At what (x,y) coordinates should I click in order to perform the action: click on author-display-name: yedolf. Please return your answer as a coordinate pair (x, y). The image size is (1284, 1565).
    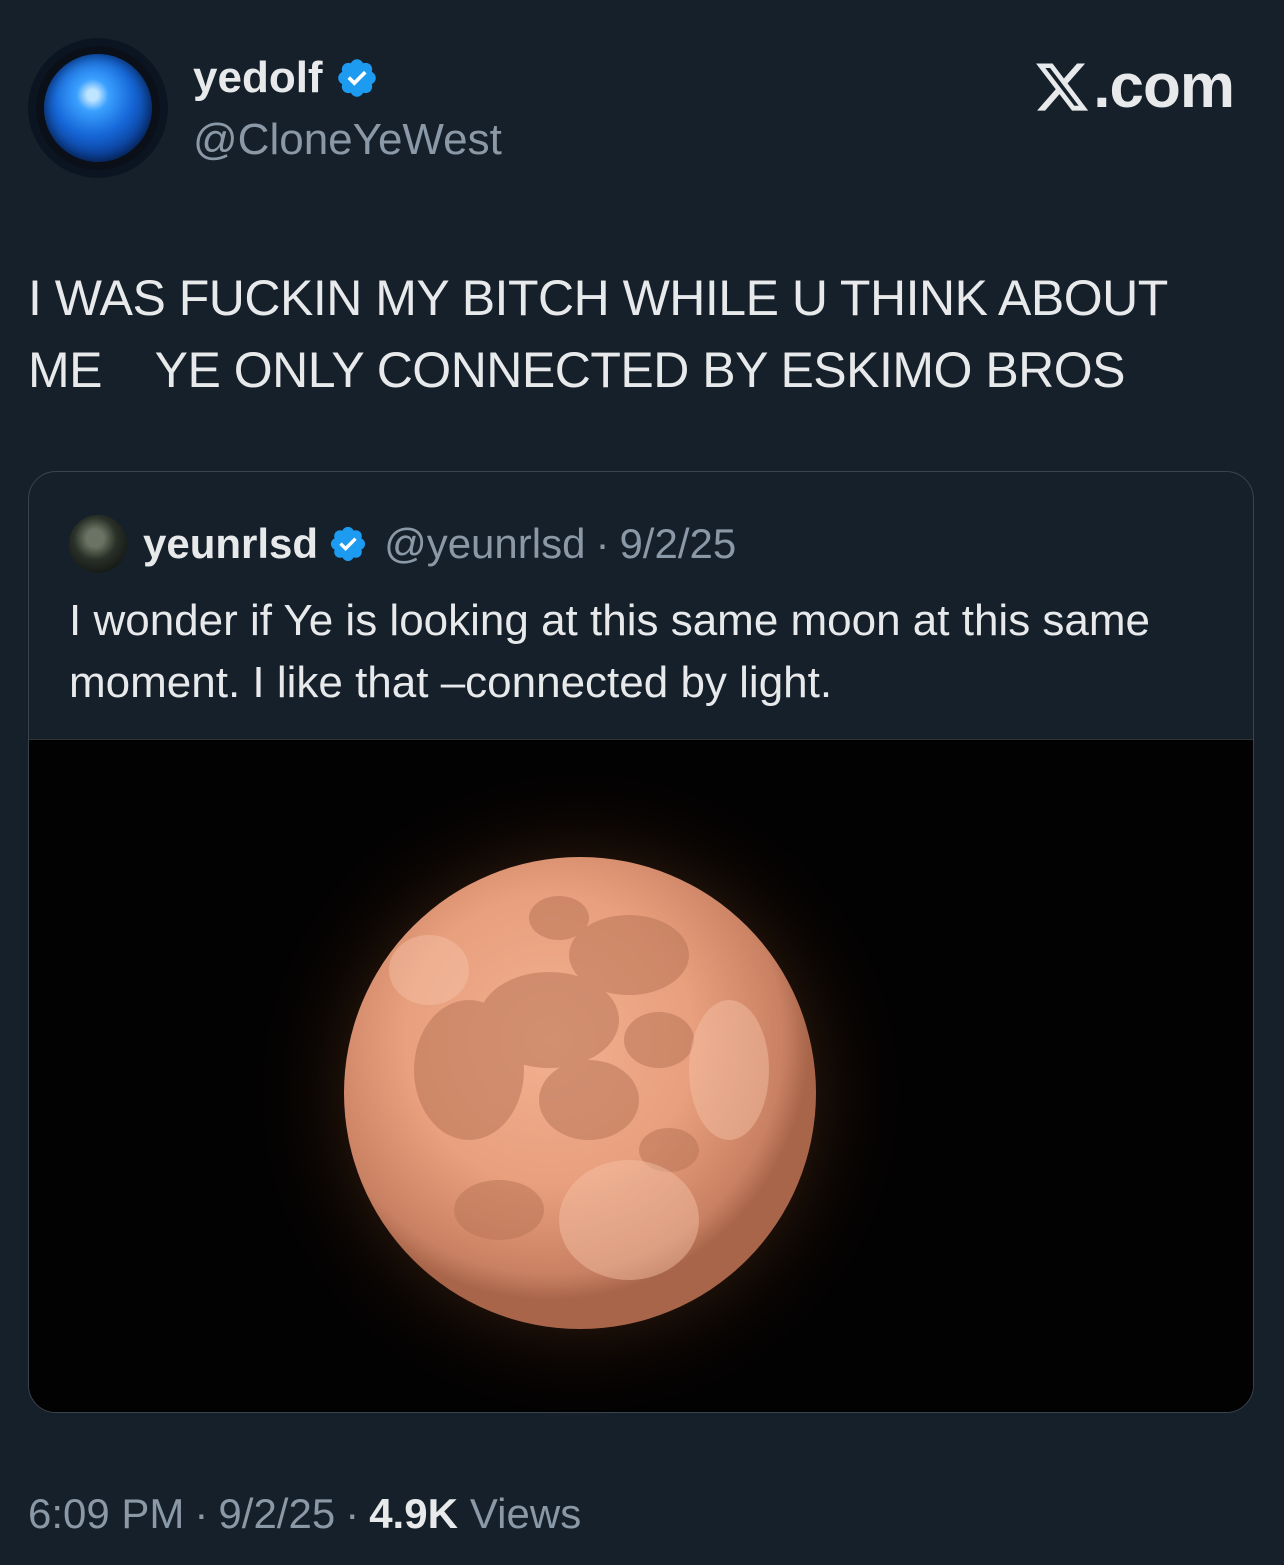
    Looking at the image, I should click on (258, 78).